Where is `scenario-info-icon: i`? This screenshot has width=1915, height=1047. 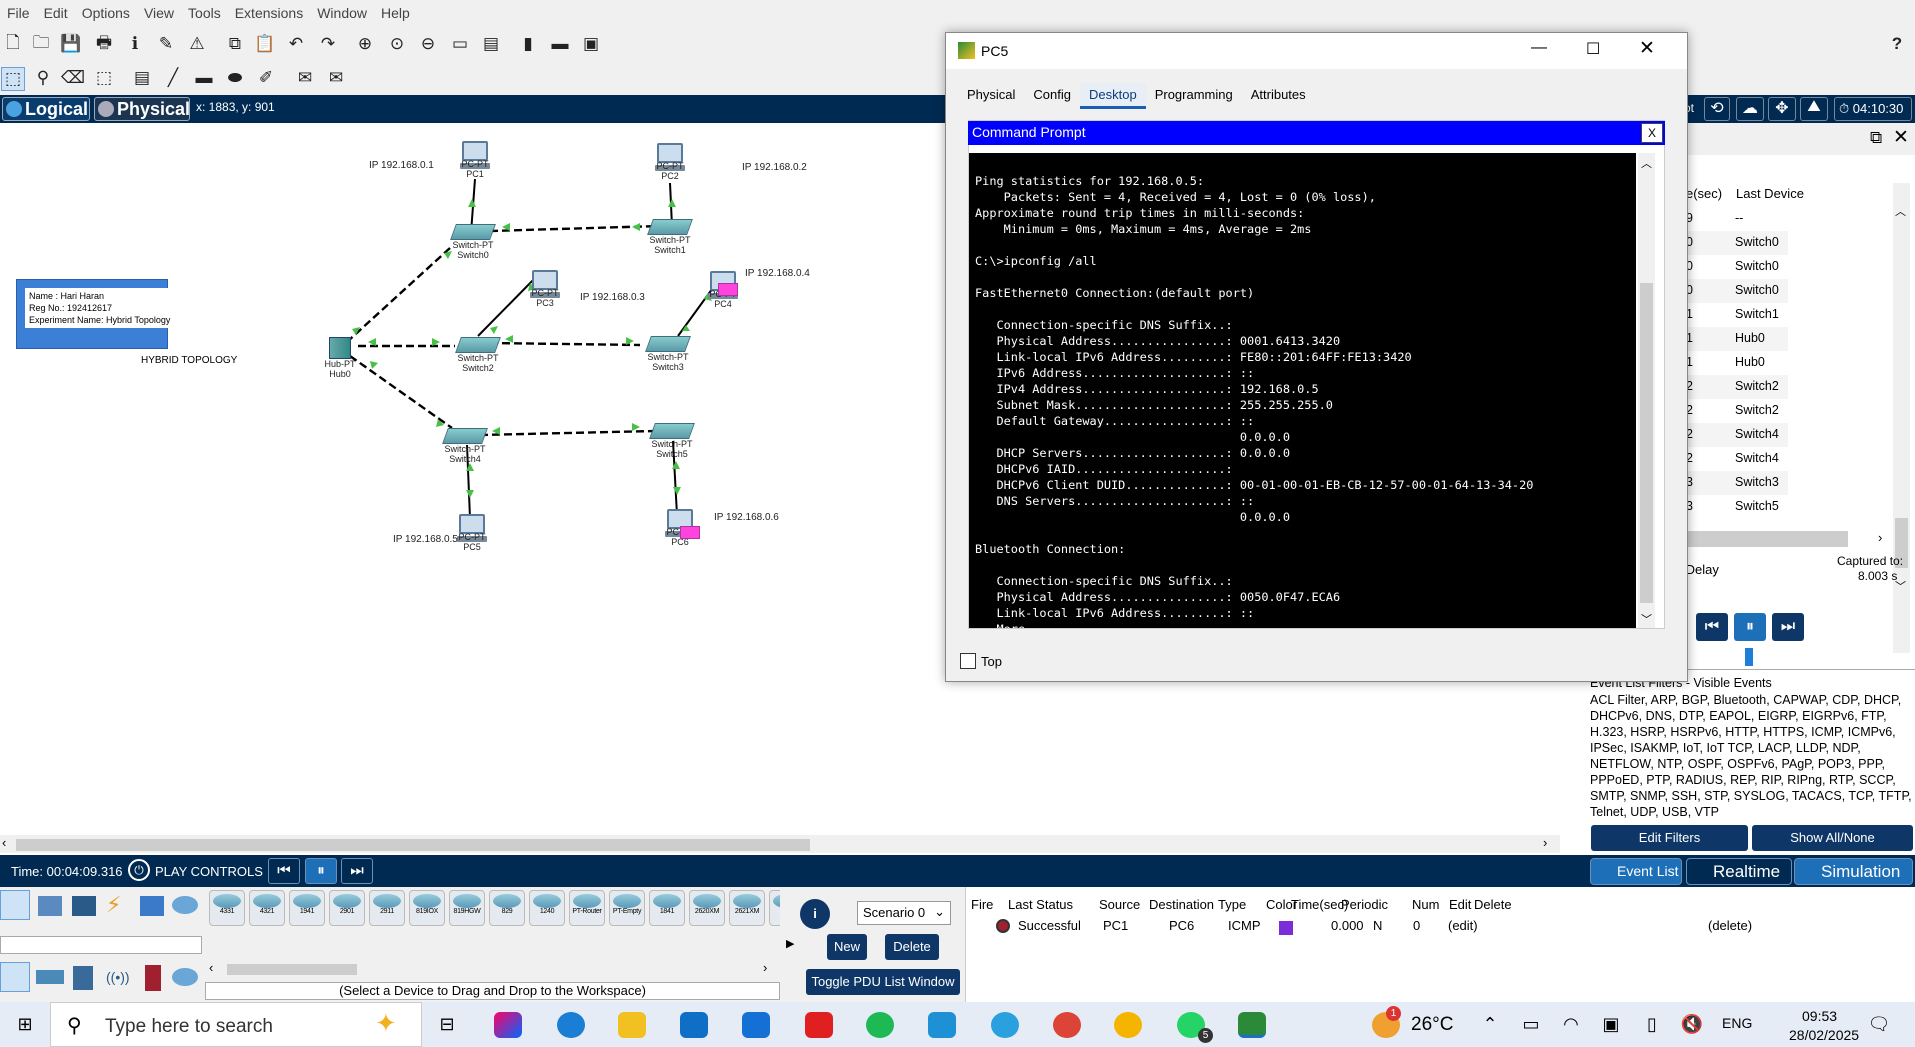
scenario-info-icon: i is located at coordinates (815, 914).